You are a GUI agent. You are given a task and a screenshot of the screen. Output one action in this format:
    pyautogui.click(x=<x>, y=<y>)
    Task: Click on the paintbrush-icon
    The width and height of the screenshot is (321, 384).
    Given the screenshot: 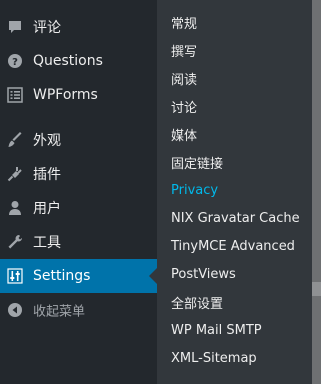 What is the action you would take?
    pyautogui.click(x=15, y=140)
    